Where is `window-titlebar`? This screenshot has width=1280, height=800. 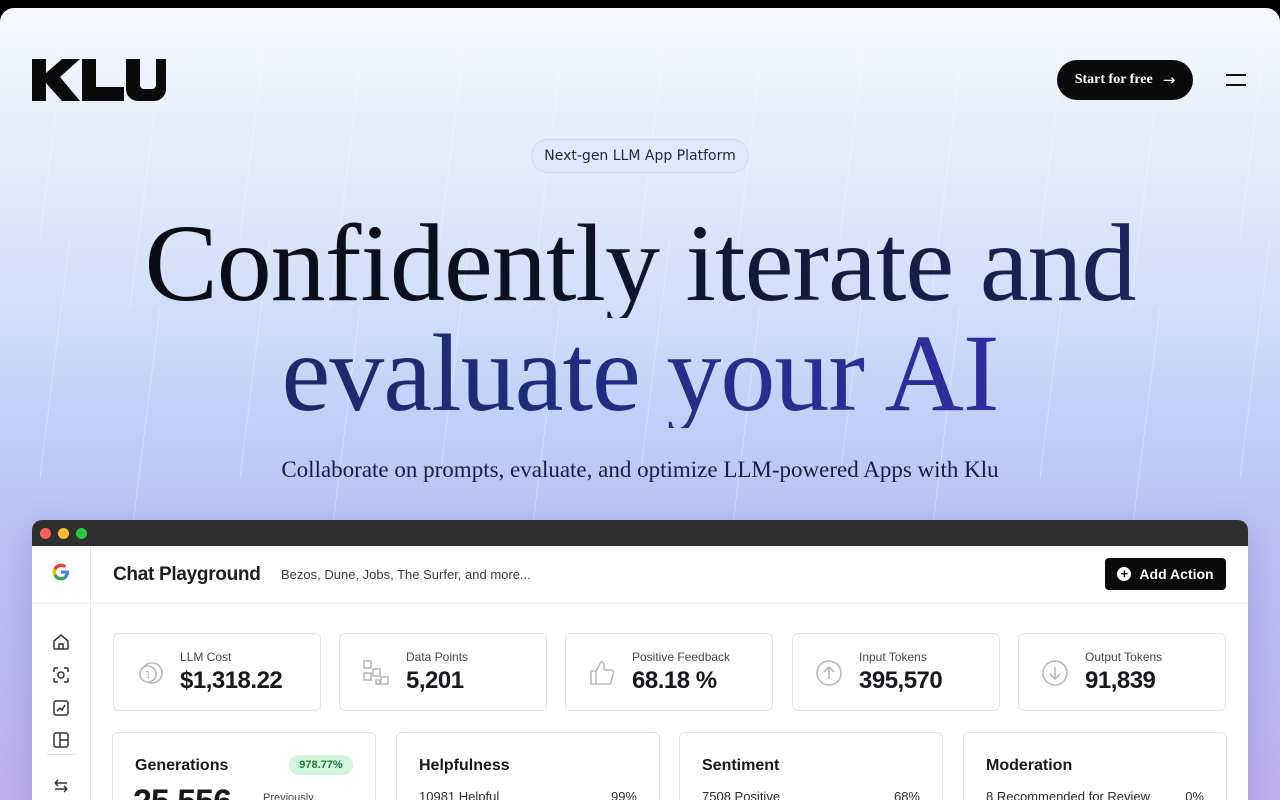
window-titlebar is located at coordinates (640, 533).